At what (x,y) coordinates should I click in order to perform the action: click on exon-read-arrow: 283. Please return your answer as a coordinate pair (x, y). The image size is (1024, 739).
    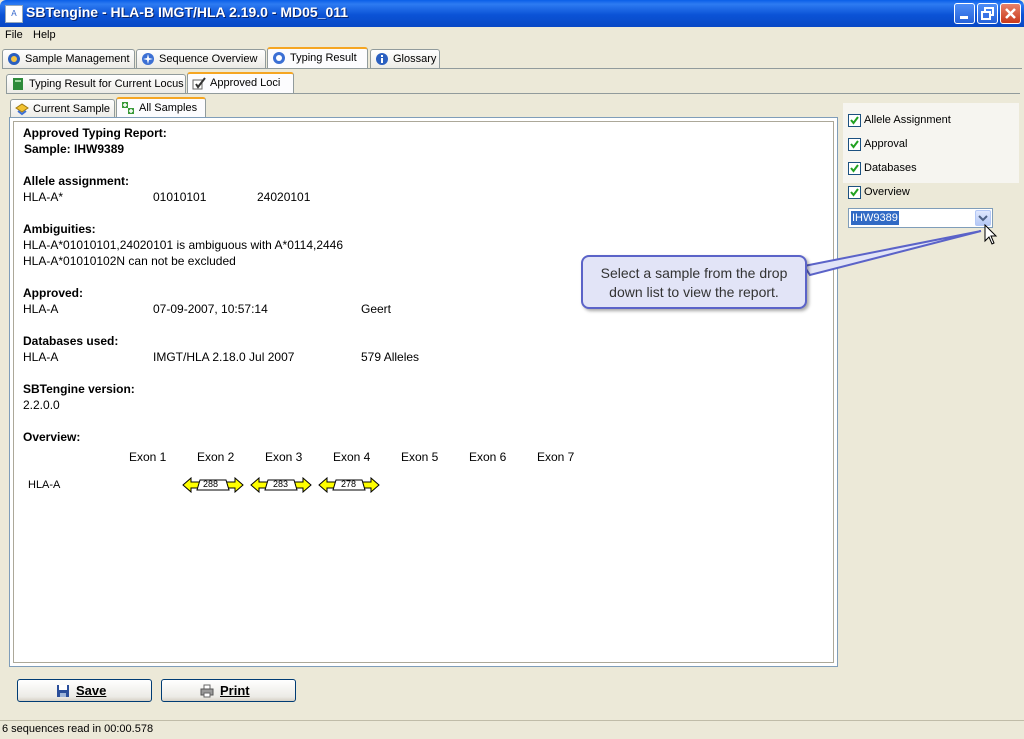
    Looking at the image, I should click on (281, 485).